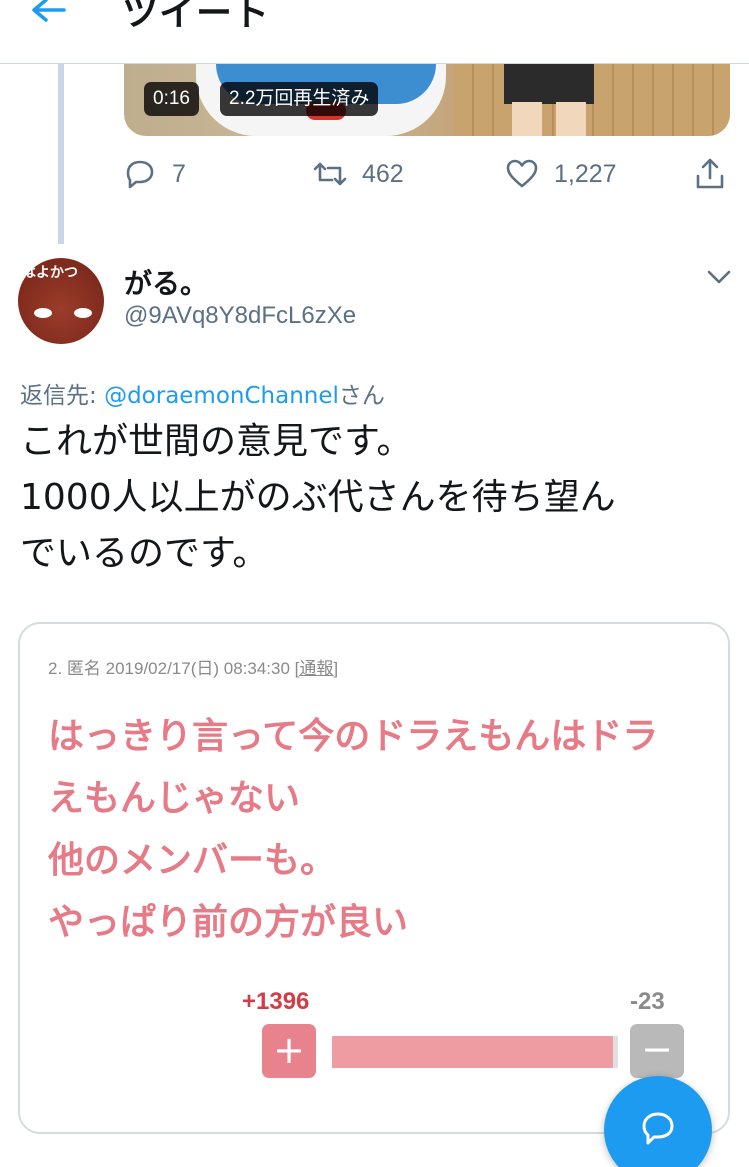 Image resolution: width=749 pixels, height=1167 pixels. I want to click on page-title: ツイート, so click(196, 17).